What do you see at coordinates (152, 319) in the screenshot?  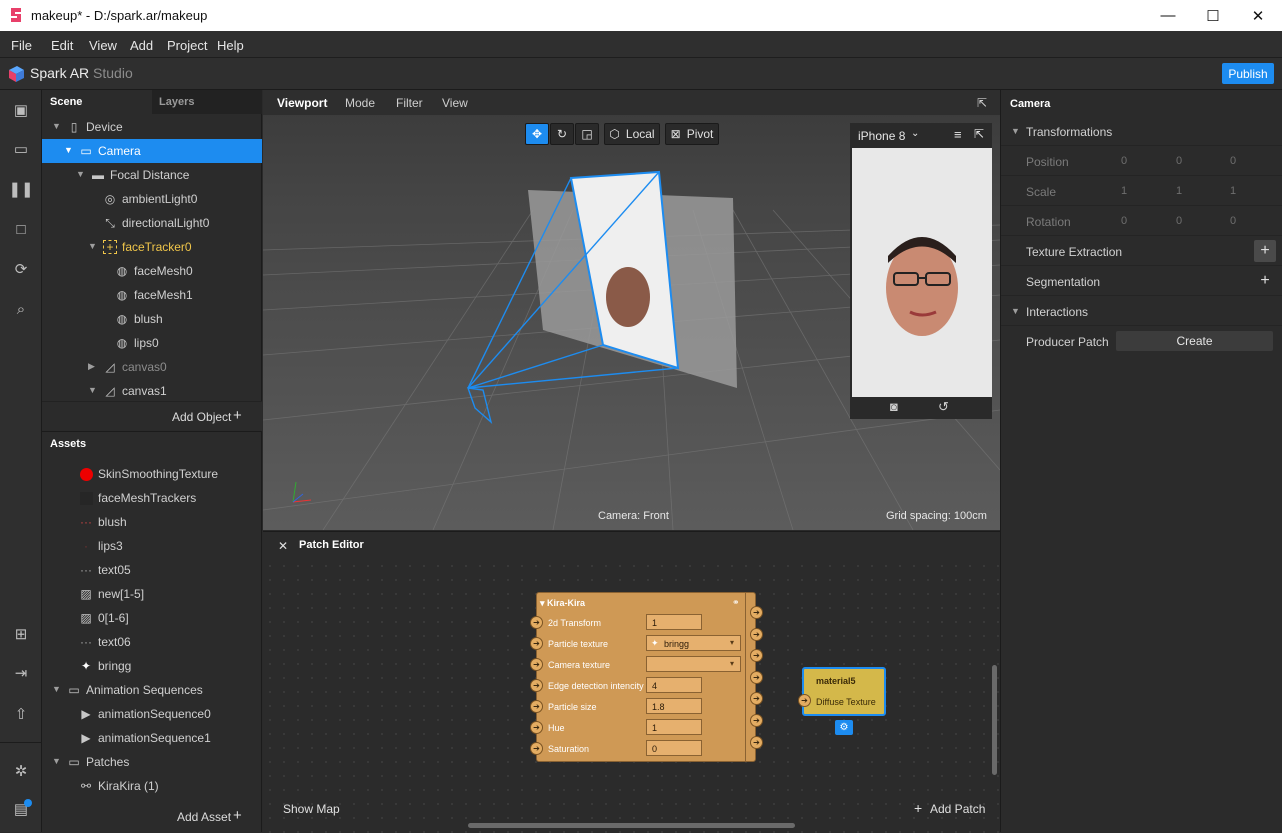 I see `scene-item-blush: ◍ blush` at bounding box center [152, 319].